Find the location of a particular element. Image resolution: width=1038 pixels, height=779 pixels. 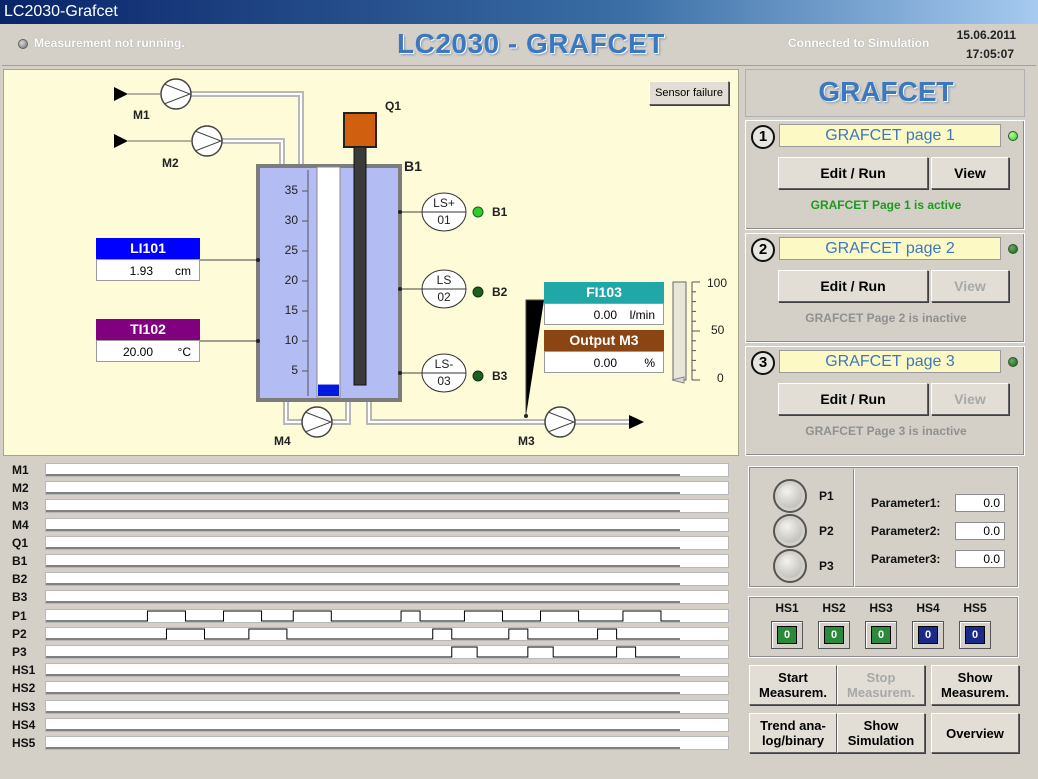

parameter3-input: 0.0 is located at coordinates (980, 559).